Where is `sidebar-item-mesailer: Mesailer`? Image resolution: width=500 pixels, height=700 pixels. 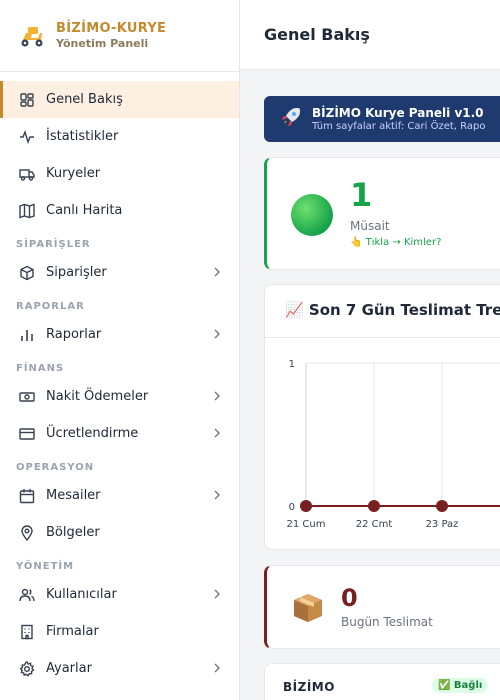 sidebar-item-mesailer: Mesailer is located at coordinates (119, 495).